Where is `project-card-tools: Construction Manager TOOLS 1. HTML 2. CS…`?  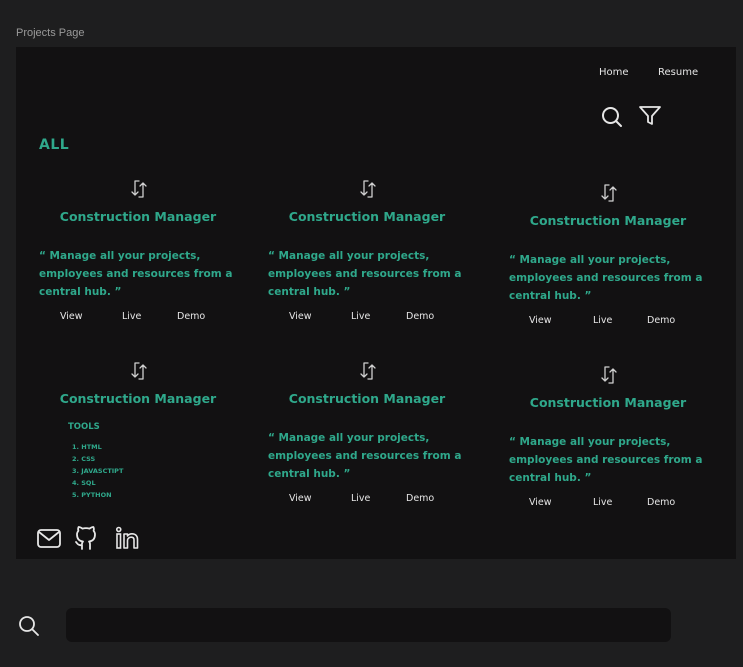 project-card-tools: Construction Manager TOOLS 1. HTML 2. CS… is located at coordinates (149, 441).